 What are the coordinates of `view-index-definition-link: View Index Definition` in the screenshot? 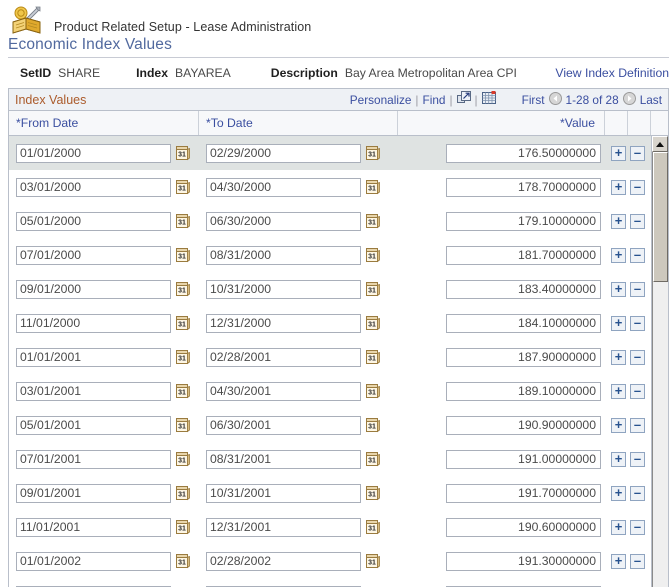 It's located at (612, 73).